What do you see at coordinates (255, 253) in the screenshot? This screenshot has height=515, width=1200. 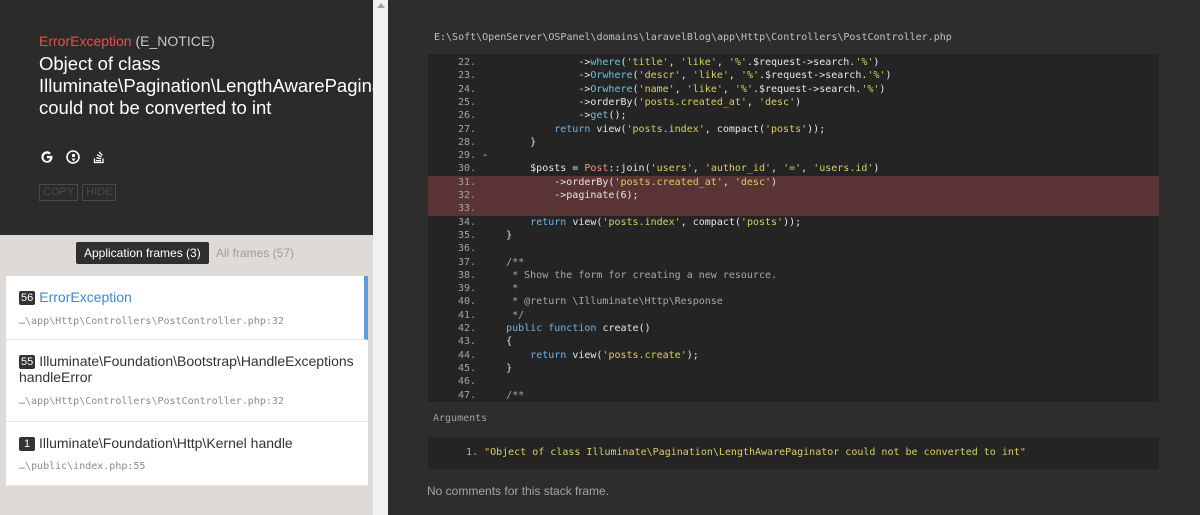 I see `tab-all-frames: All frames (57)` at bounding box center [255, 253].